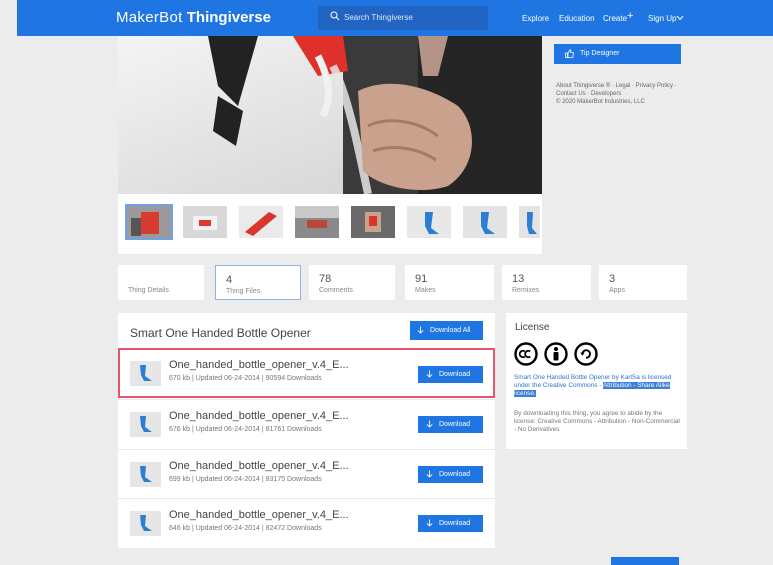 The width and height of the screenshot is (773, 565). I want to click on footer-links-line2: Contact Us · Developers, so click(616, 94).